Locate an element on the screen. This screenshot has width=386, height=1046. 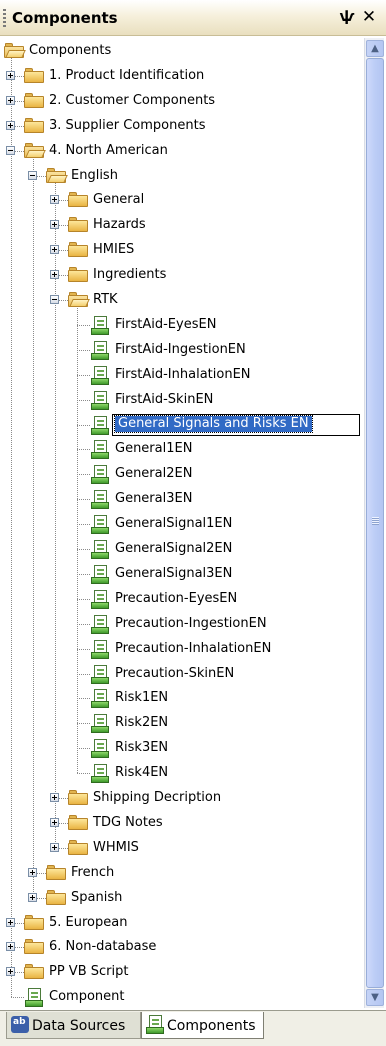
tree-node: Ingredients is located at coordinates (182, 275).